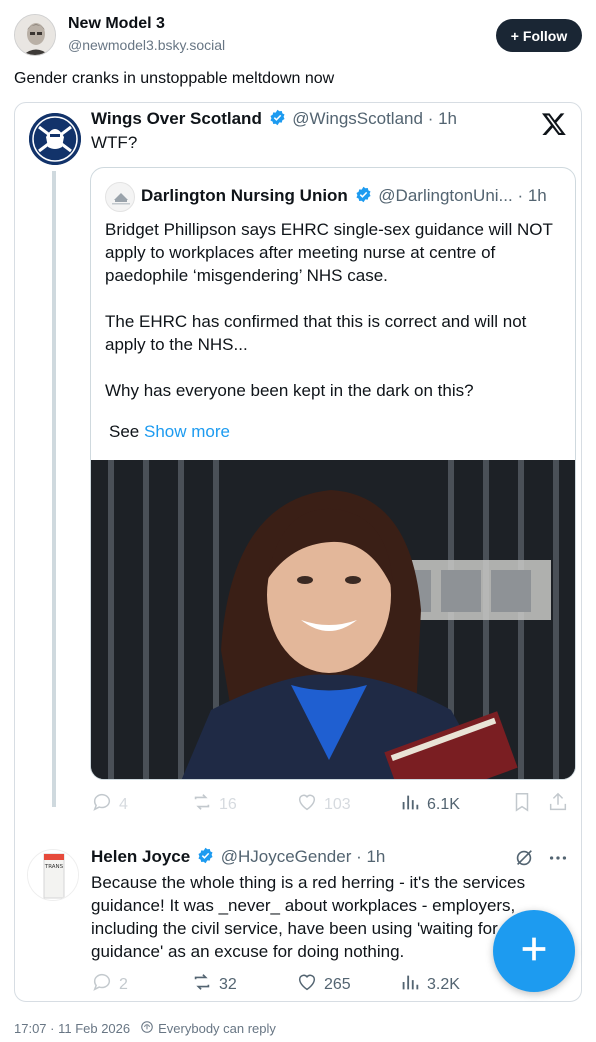 The image size is (596, 1042). I want to click on see-label: See, so click(124, 431).